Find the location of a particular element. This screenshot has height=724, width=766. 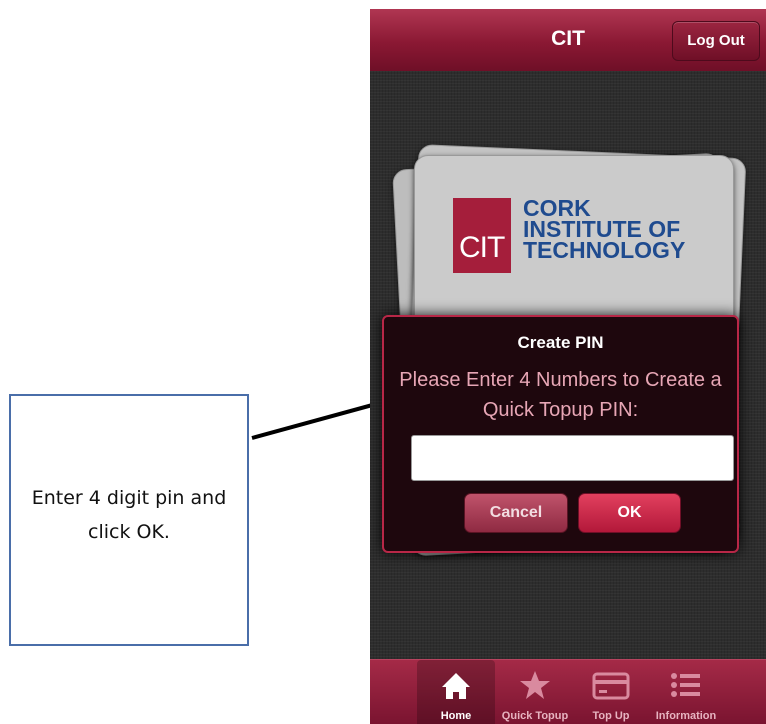

tab-information-label: Information is located at coordinates (686, 716).